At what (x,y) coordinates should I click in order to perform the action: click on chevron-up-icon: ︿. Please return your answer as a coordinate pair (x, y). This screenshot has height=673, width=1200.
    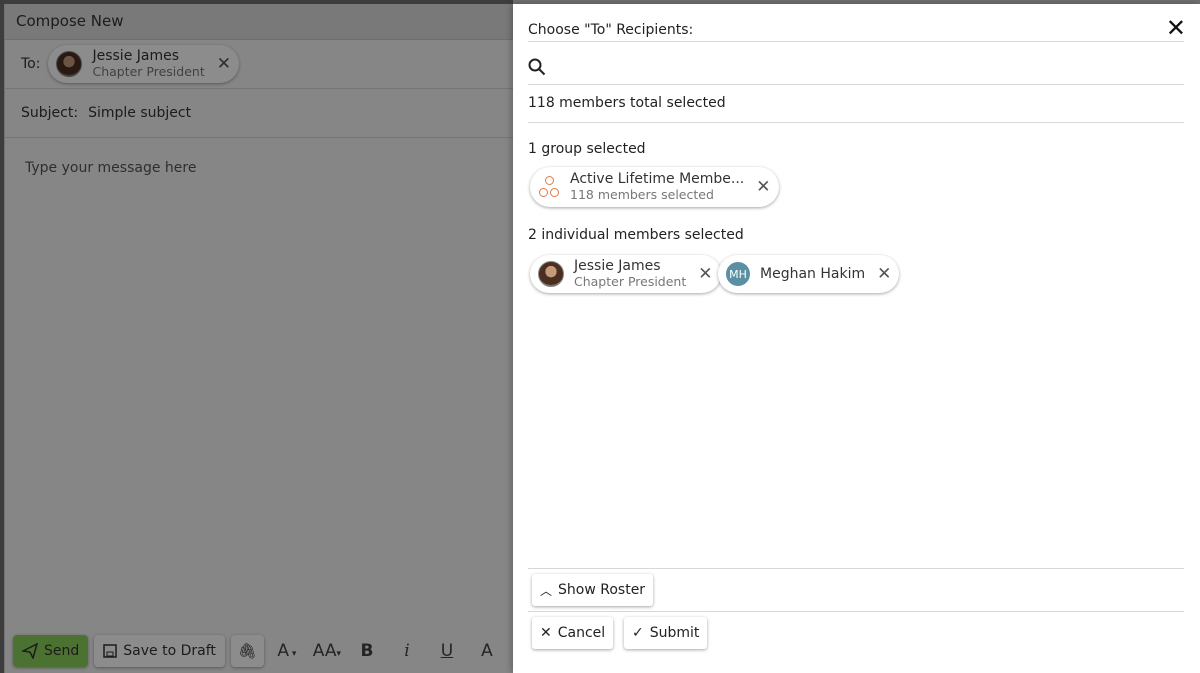
    Looking at the image, I should click on (546, 590).